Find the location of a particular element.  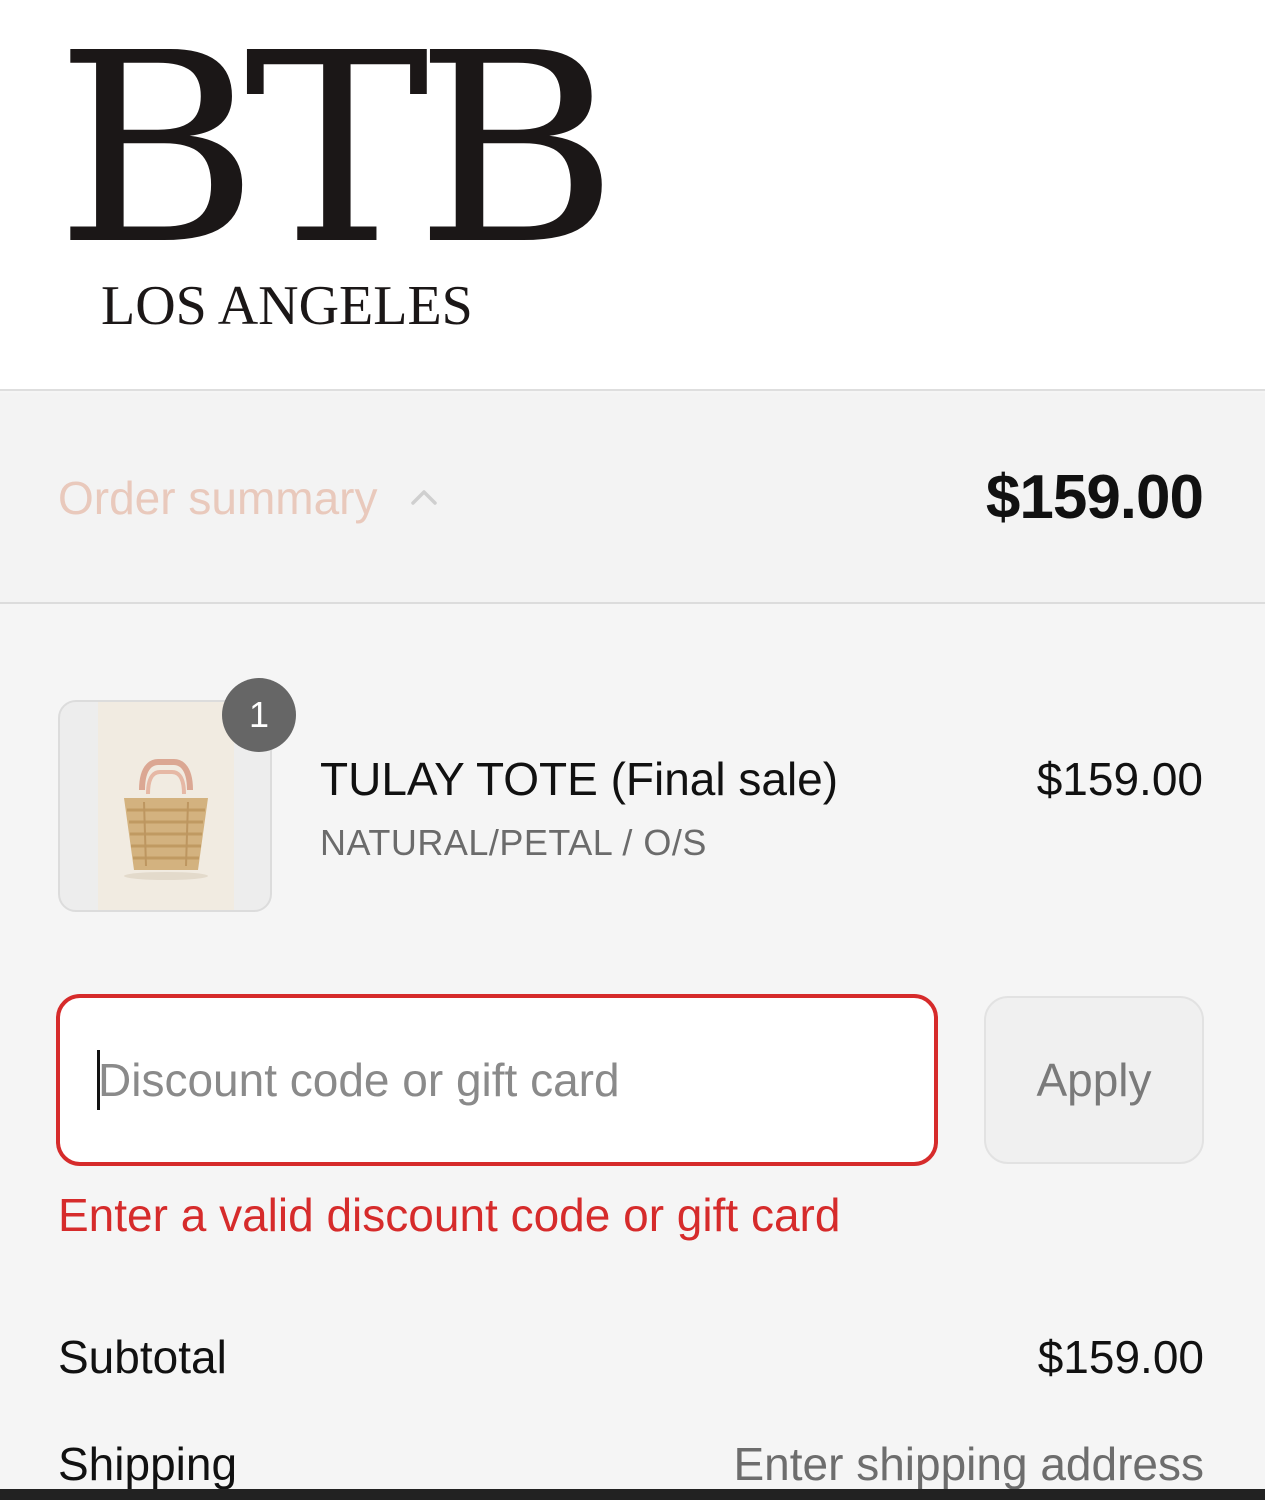

product-photo is located at coordinates (166, 806).